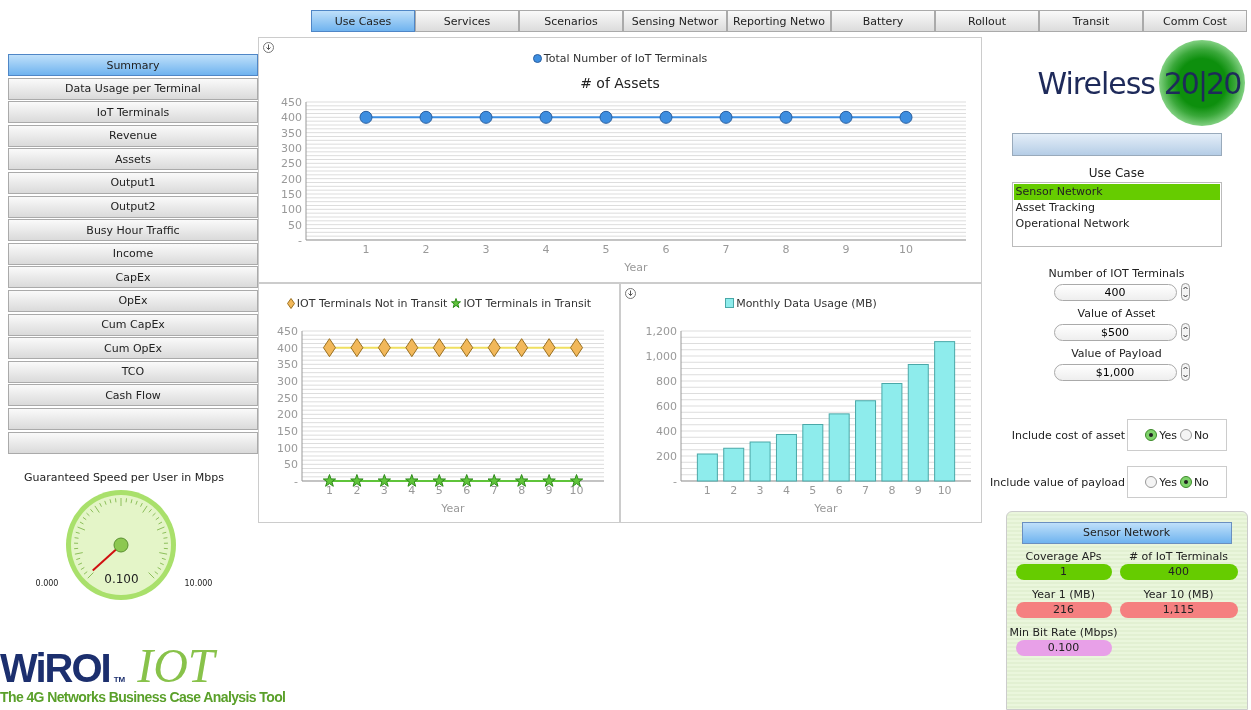  What do you see at coordinates (883, 21) in the screenshot?
I see `tab: Battery` at bounding box center [883, 21].